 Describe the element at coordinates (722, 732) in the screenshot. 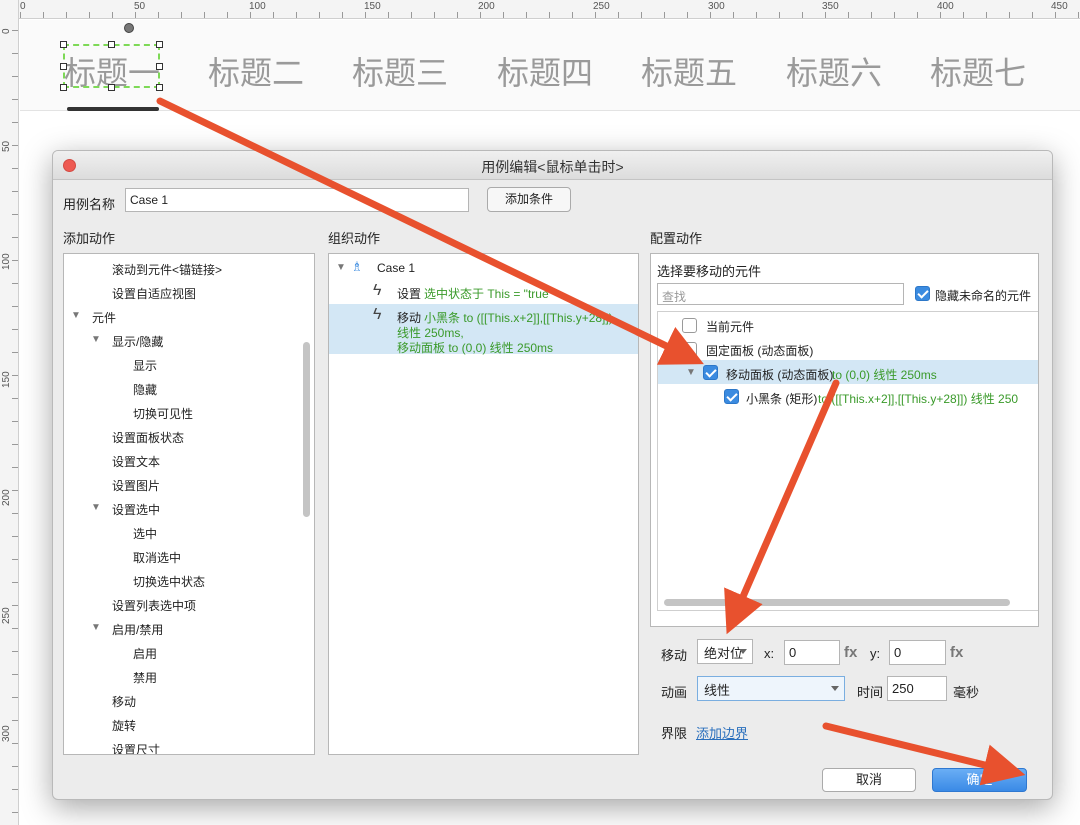

I see `add-bounds-link: 添加边界` at that location.